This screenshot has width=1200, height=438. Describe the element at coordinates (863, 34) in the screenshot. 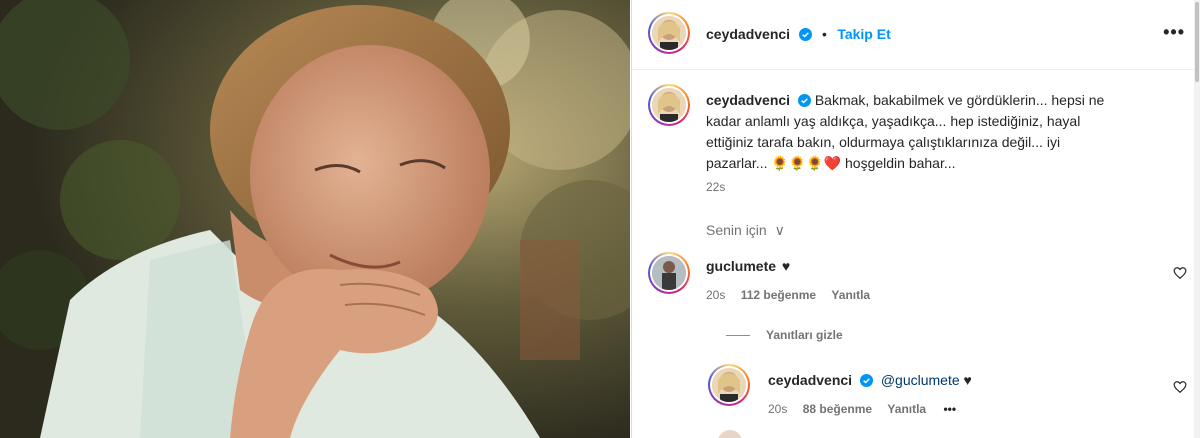

I see `follow-button: Takip Et` at that location.